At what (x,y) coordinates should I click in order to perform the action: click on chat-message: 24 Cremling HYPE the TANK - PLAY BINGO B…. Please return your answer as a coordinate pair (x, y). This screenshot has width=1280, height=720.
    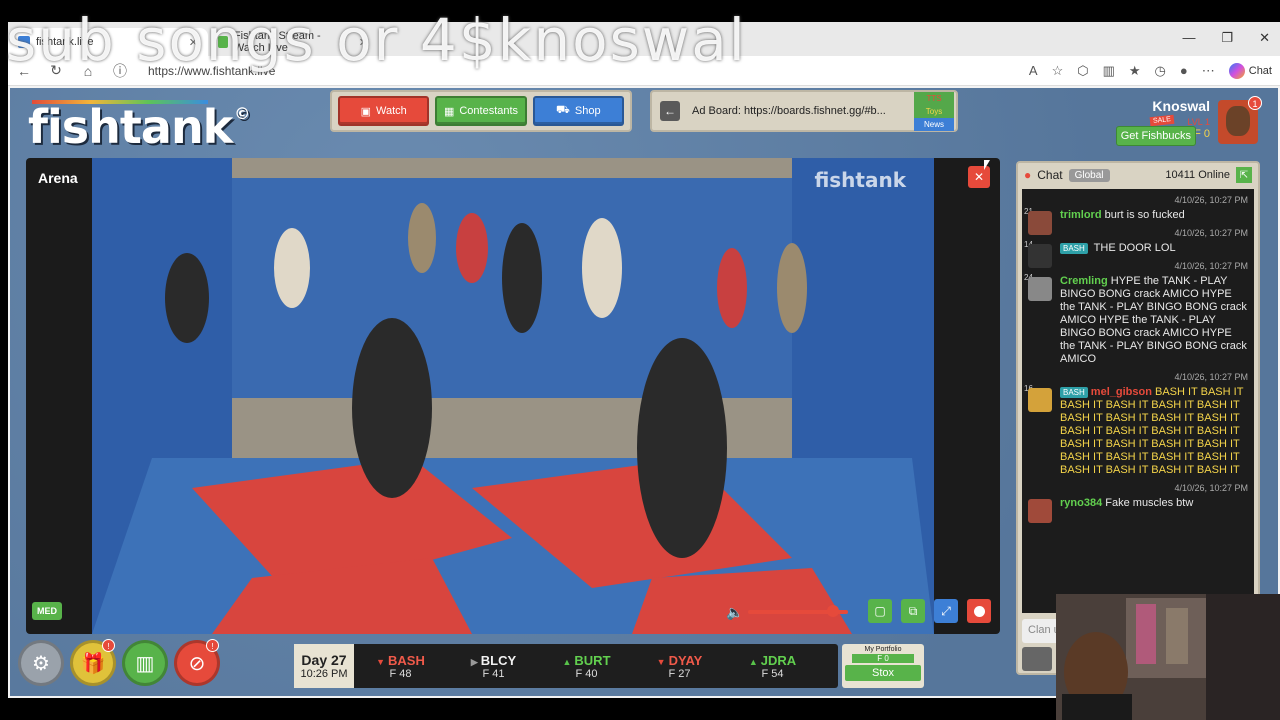
    Looking at the image, I should click on (1138, 319).